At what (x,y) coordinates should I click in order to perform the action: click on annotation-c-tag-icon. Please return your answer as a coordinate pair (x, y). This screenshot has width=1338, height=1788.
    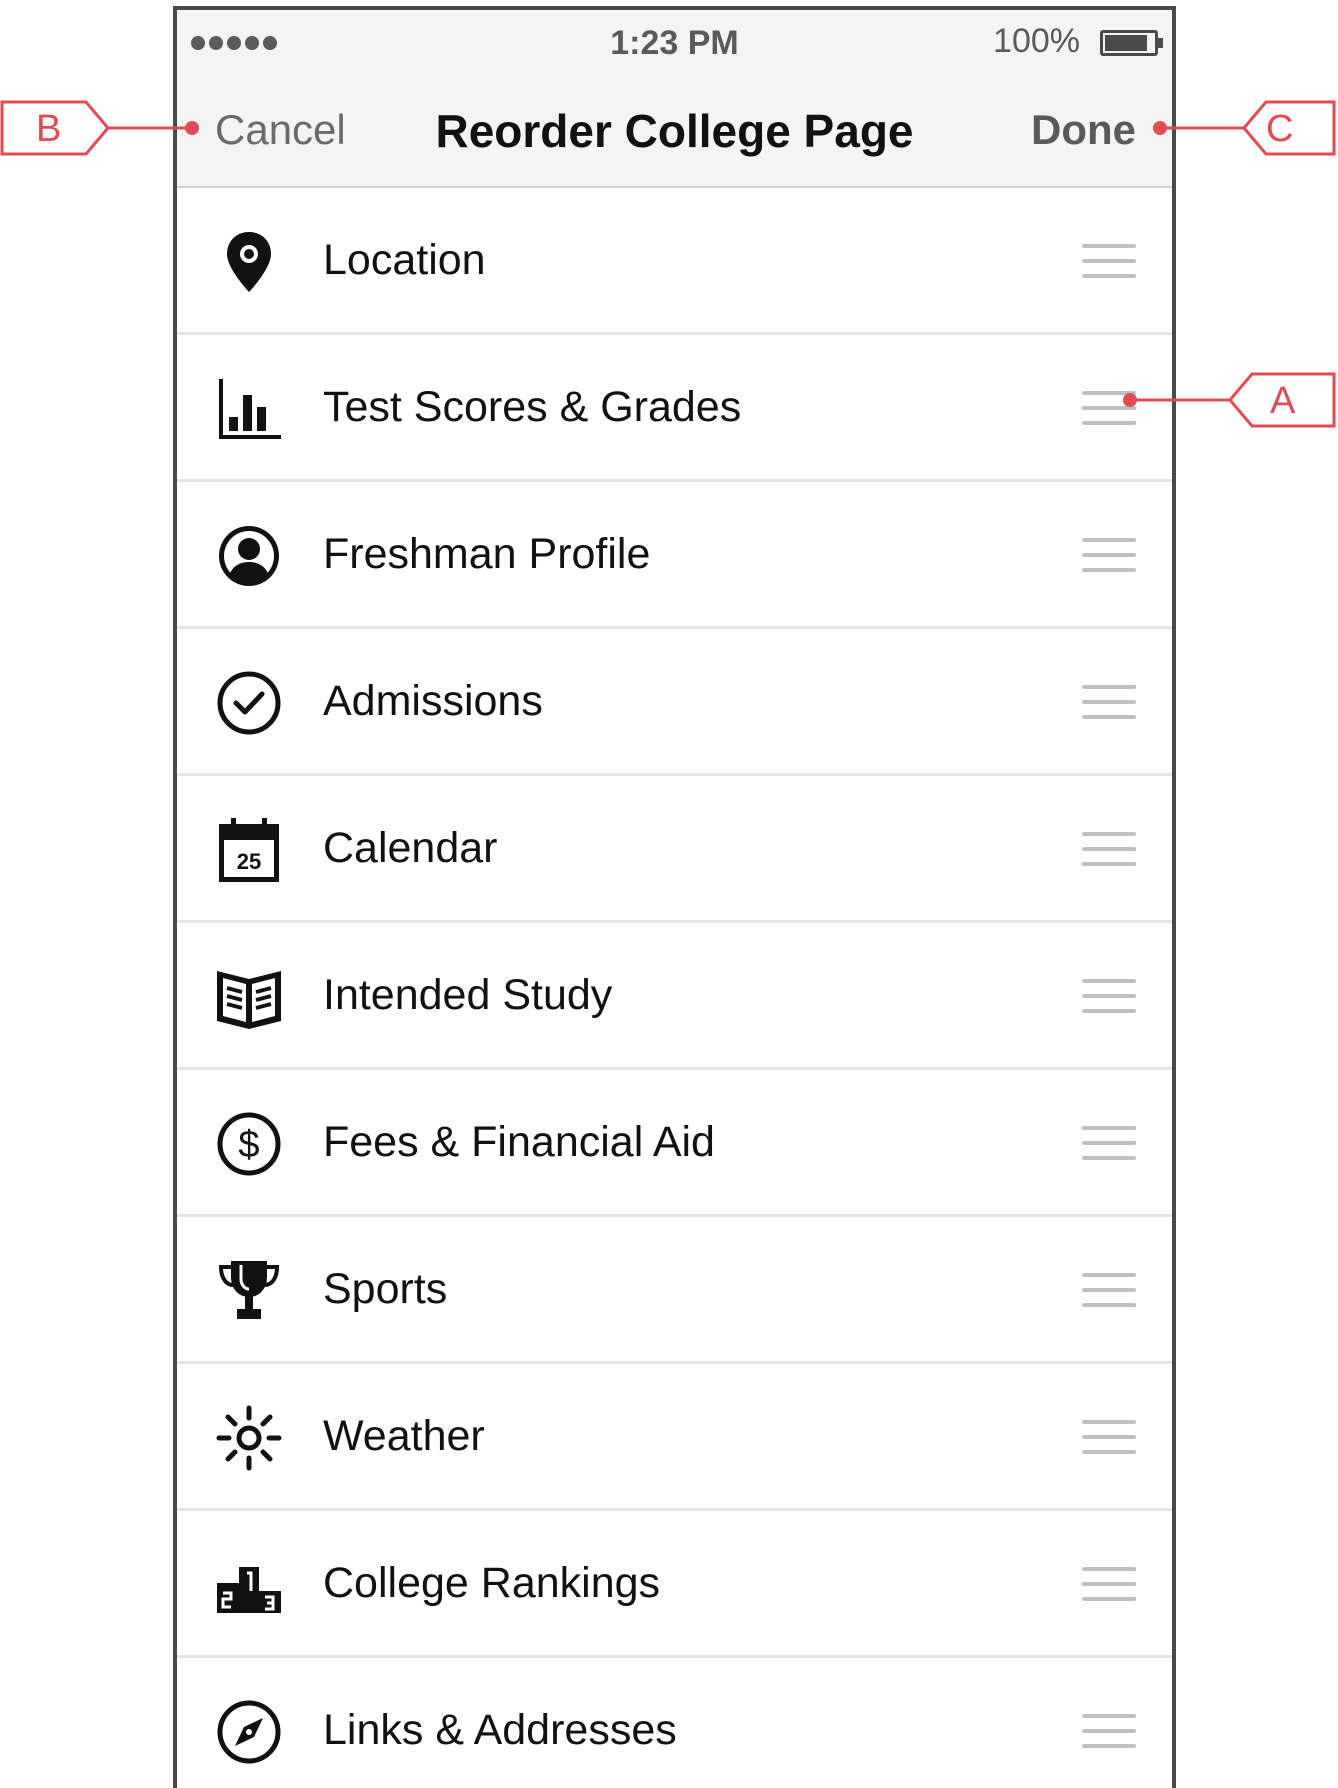
    Looking at the image, I should click on (1244, 128).